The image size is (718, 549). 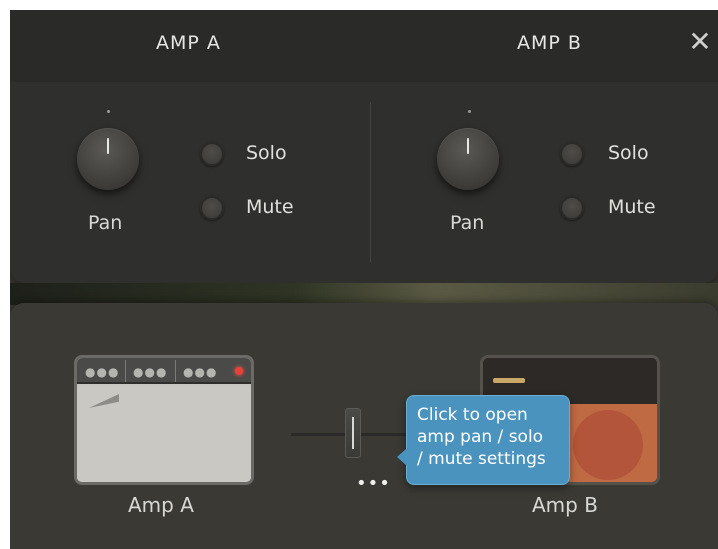 I want to click on amp-badge, so click(x=509, y=380).